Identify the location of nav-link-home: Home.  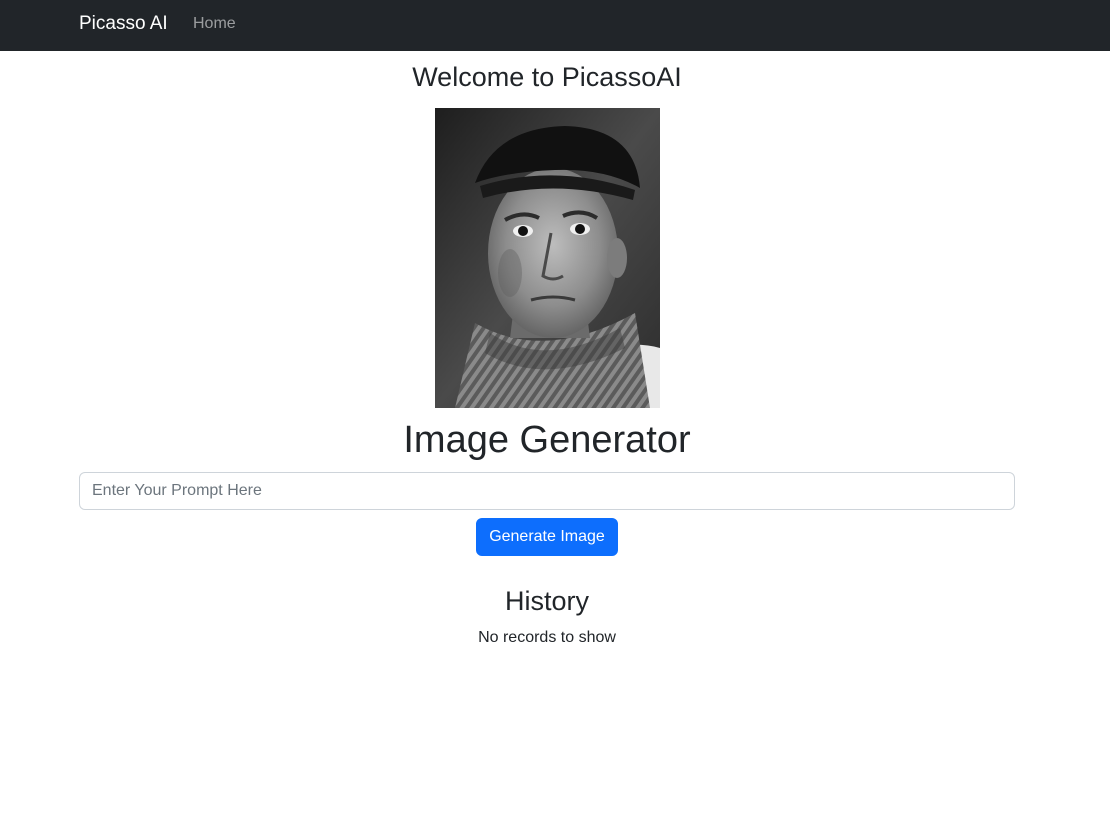
(214, 24).